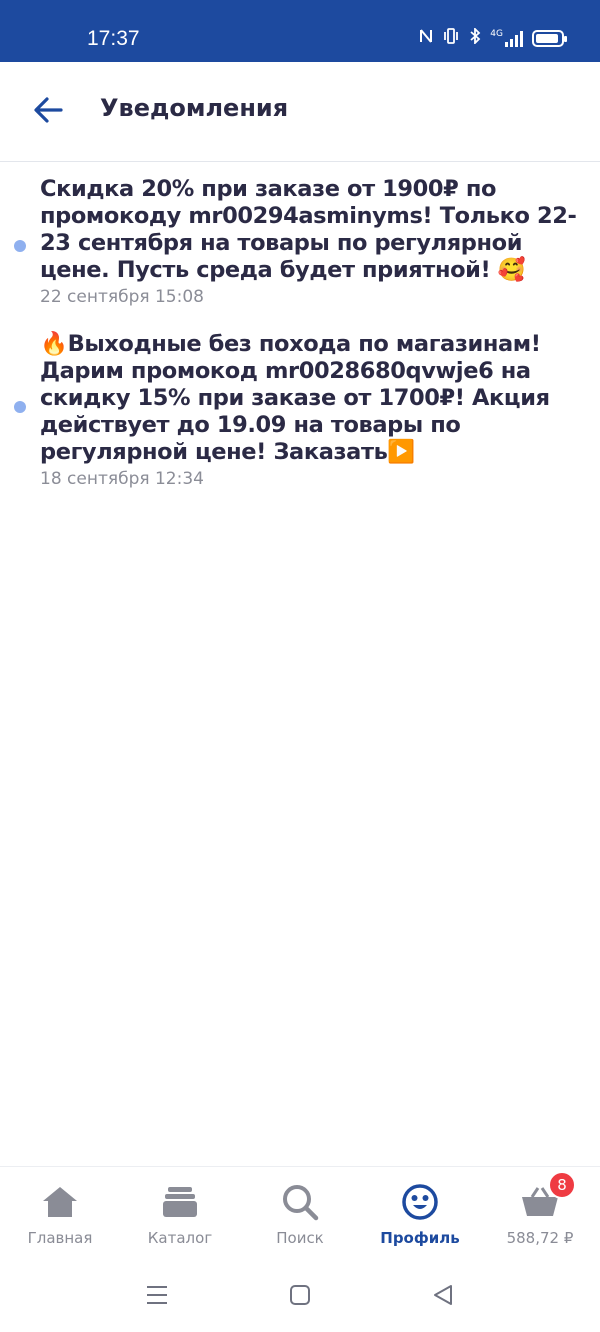  I want to click on home-icon, so click(60, 1202).